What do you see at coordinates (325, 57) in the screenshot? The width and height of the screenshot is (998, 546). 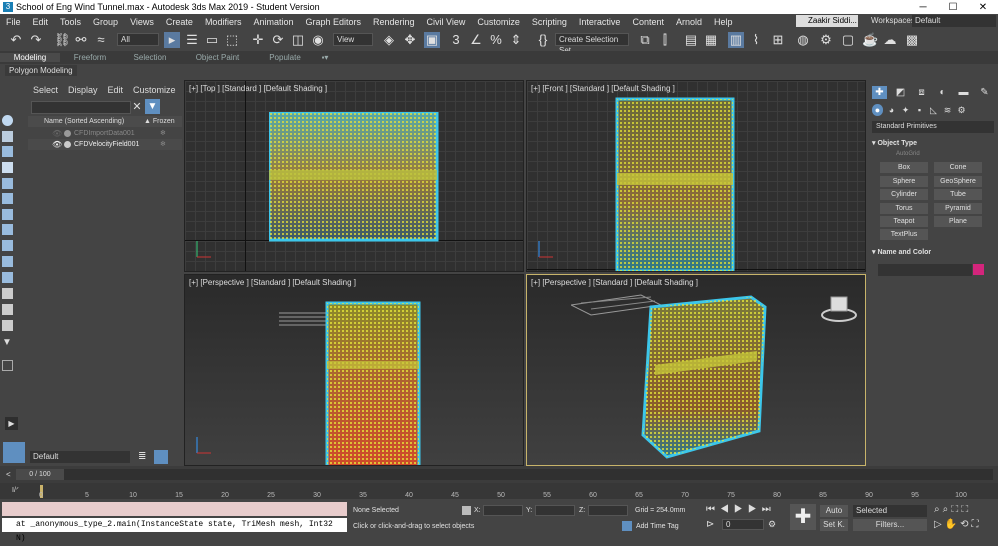 I see `ribbon-options-icon: ▪▾` at bounding box center [325, 57].